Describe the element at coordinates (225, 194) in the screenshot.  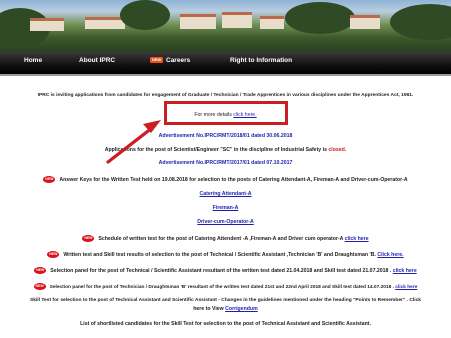
I see `post-link-catering: Catering Attendant-A` at that location.